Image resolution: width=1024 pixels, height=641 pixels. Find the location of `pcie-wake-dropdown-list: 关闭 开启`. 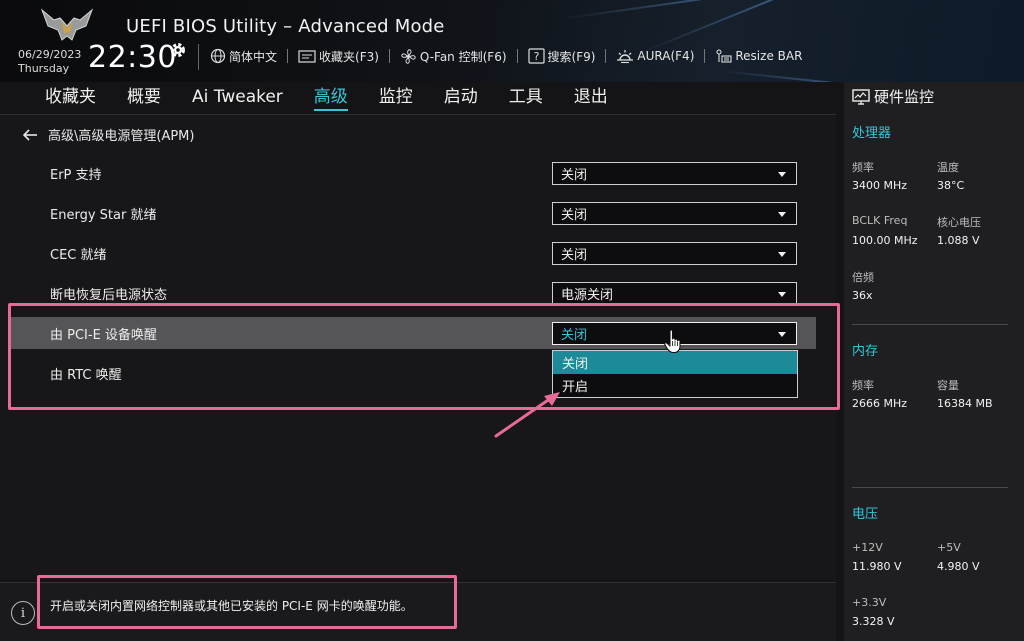

pcie-wake-dropdown-list: 关闭 开启 is located at coordinates (675, 374).